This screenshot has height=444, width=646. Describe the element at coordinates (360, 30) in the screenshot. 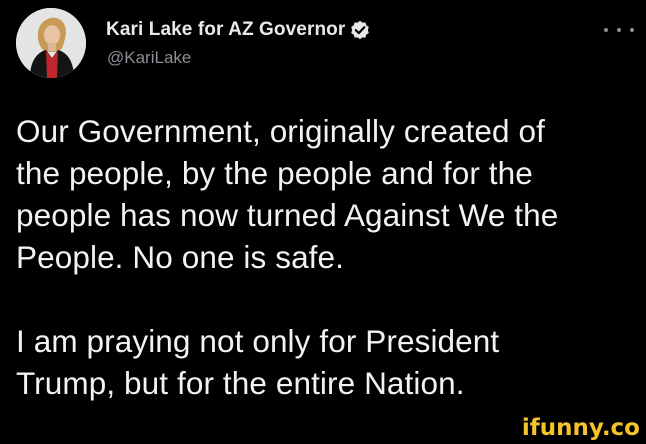

I see `verified-badge-icon` at that location.